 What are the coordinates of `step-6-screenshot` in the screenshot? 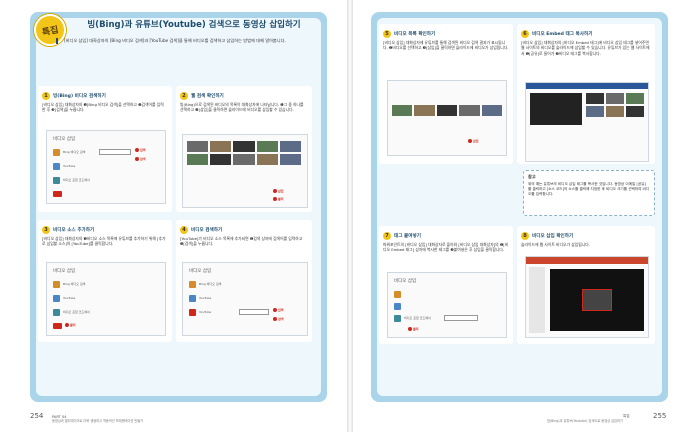 It's located at (587, 122).